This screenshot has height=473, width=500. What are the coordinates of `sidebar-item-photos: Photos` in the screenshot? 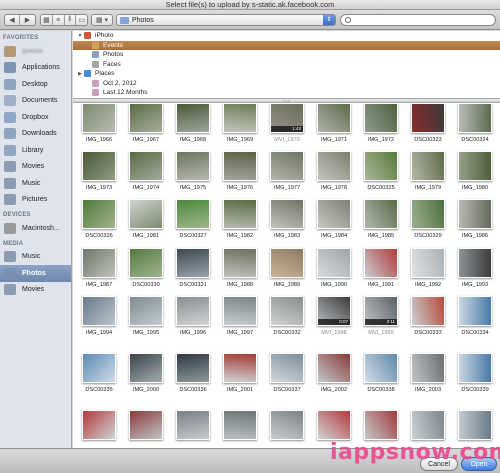 It's located at (35, 273).